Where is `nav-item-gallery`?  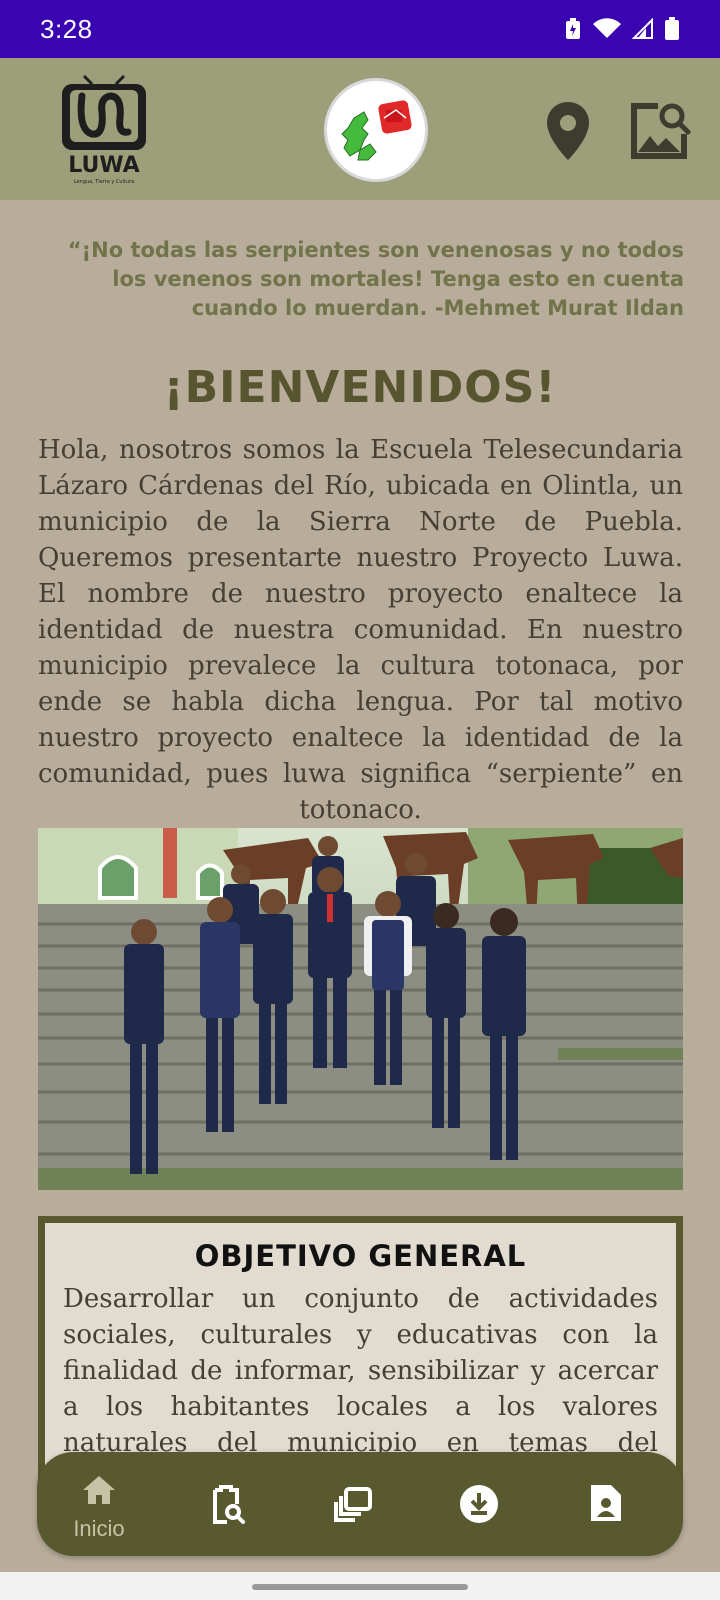
nav-item-gallery is located at coordinates (353, 1504).